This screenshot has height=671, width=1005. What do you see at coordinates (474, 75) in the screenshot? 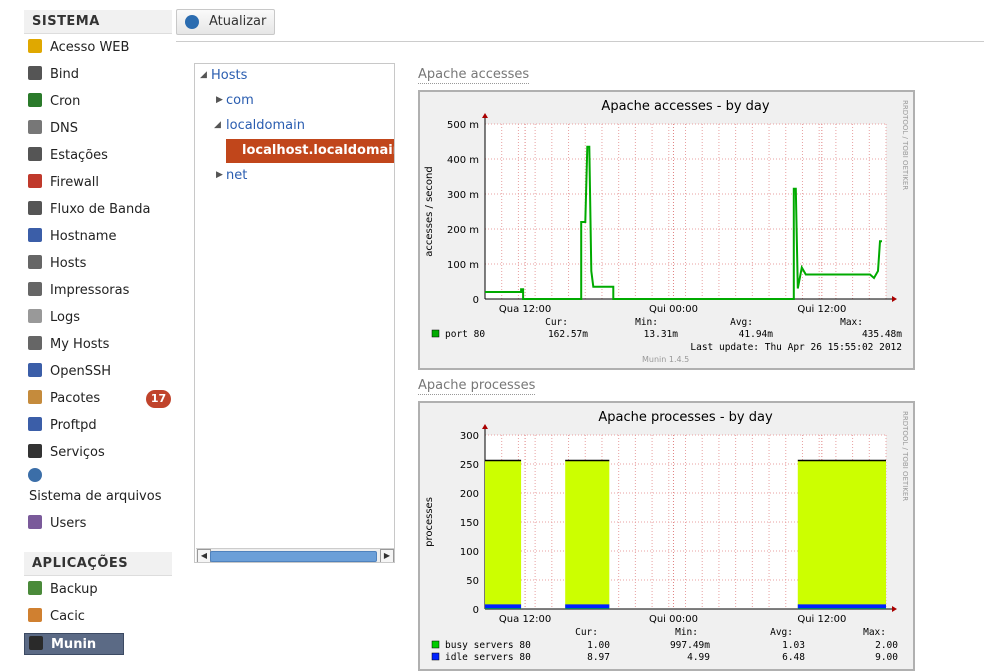
I see `graph-section-title: Apache accesses` at bounding box center [474, 75].